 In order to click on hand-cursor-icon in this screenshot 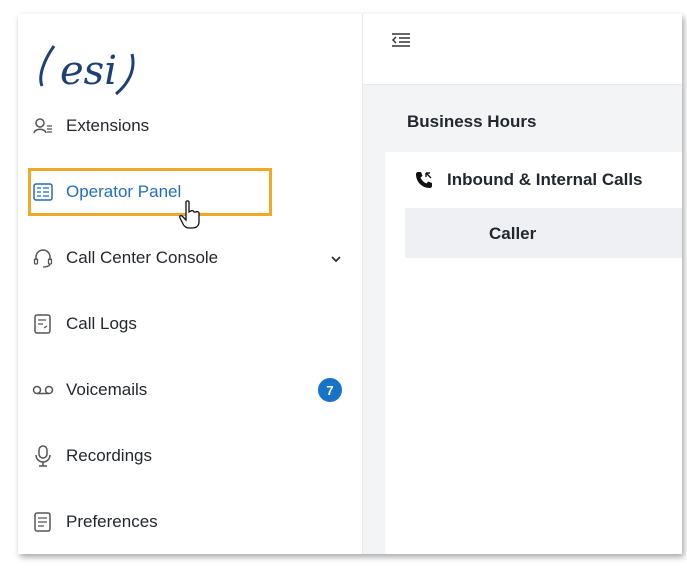, I will do `click(190, 217)`.